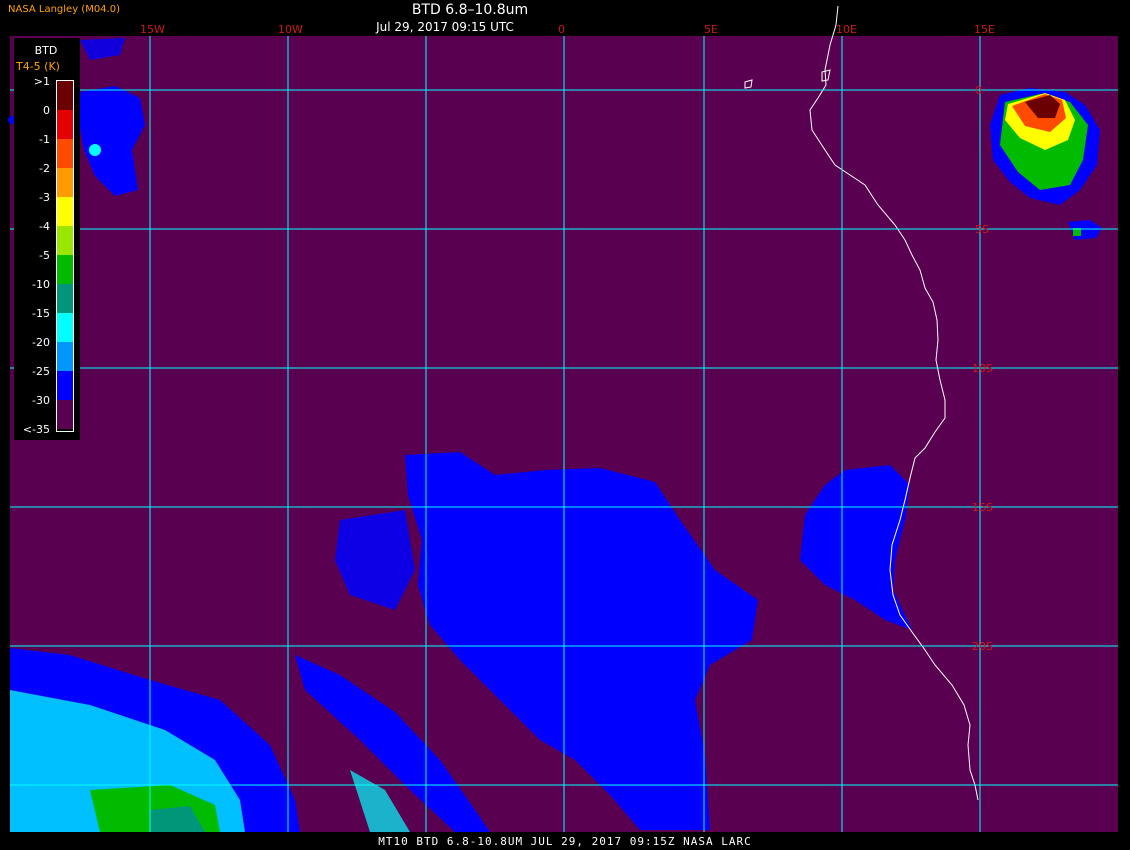 The width and height of the screenshot is (1130, 850). I want to click on legend-label: -2, so click(44, 168).